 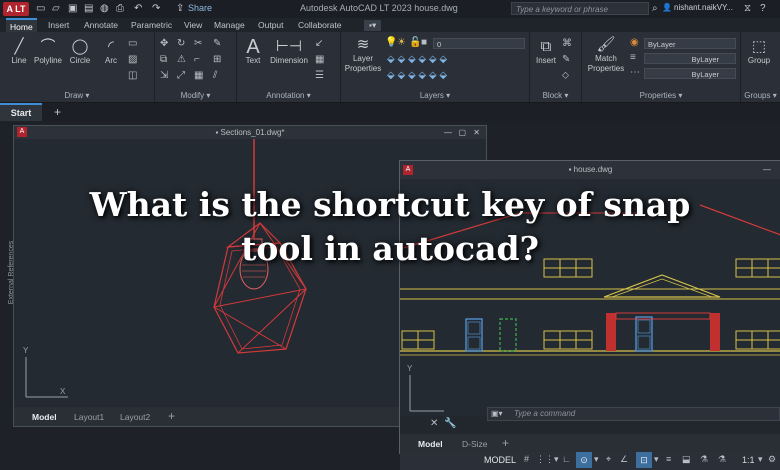 I want to click on ortho-mode-icon: ∟, so click(x=566, y=459).